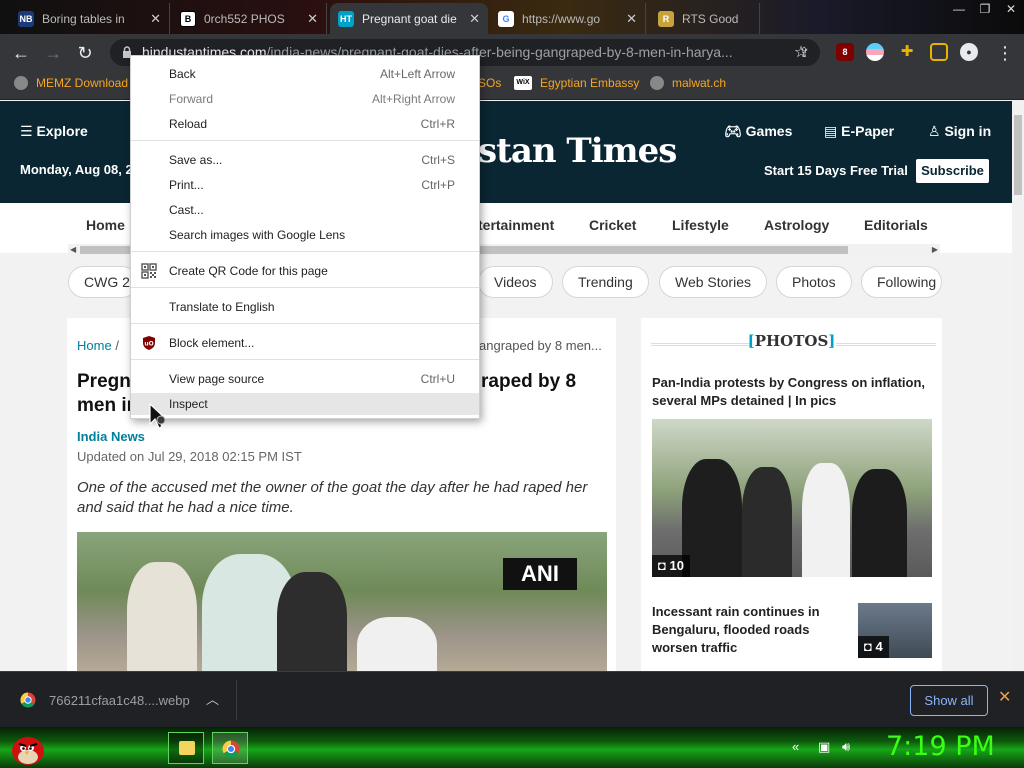  What do you see at coordinates (949, 700) in the screenshot?
I see `show-all-button: Show all` at bounding box center [949, 700].